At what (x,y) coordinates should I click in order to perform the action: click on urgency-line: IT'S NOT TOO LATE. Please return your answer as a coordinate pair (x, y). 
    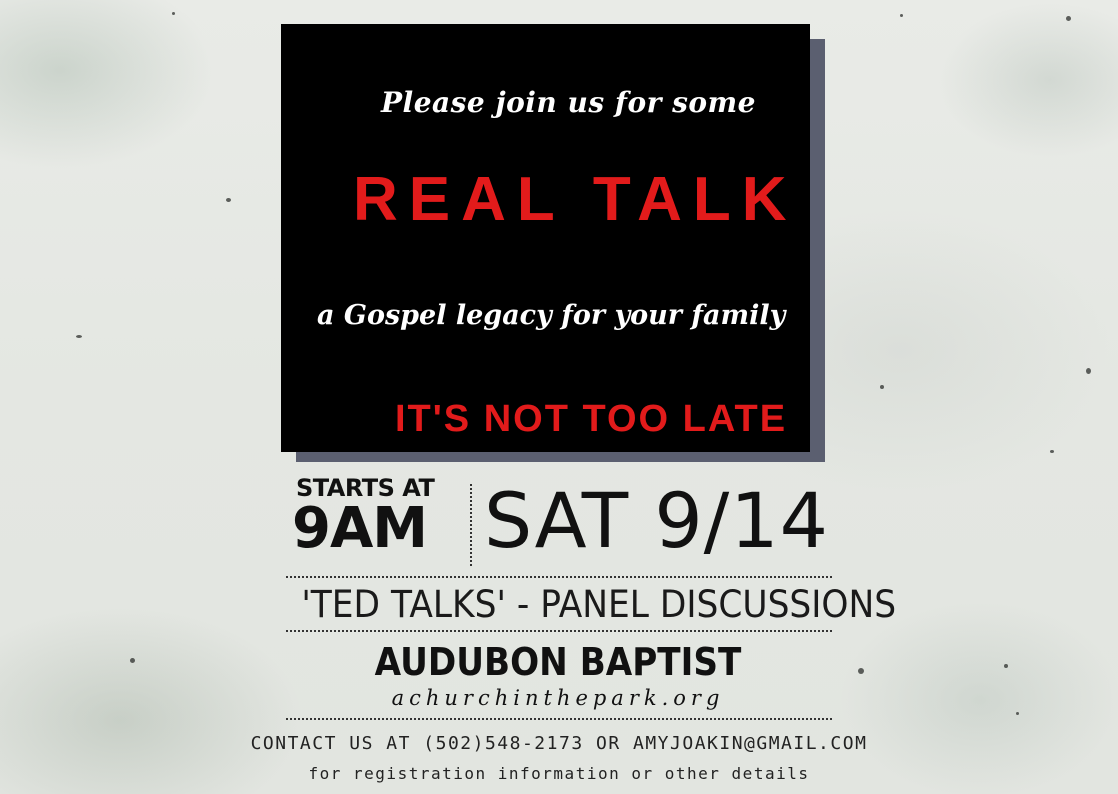
    Looking at the image, I should click on (591, 419).